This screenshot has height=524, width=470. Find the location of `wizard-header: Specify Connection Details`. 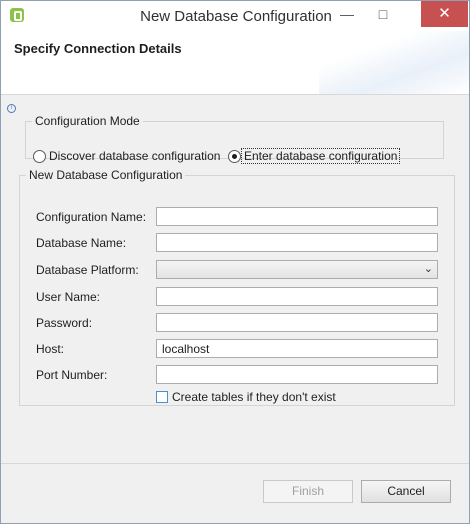

wizard-header: Specify Connection Details is located at coordinates (235, 63).